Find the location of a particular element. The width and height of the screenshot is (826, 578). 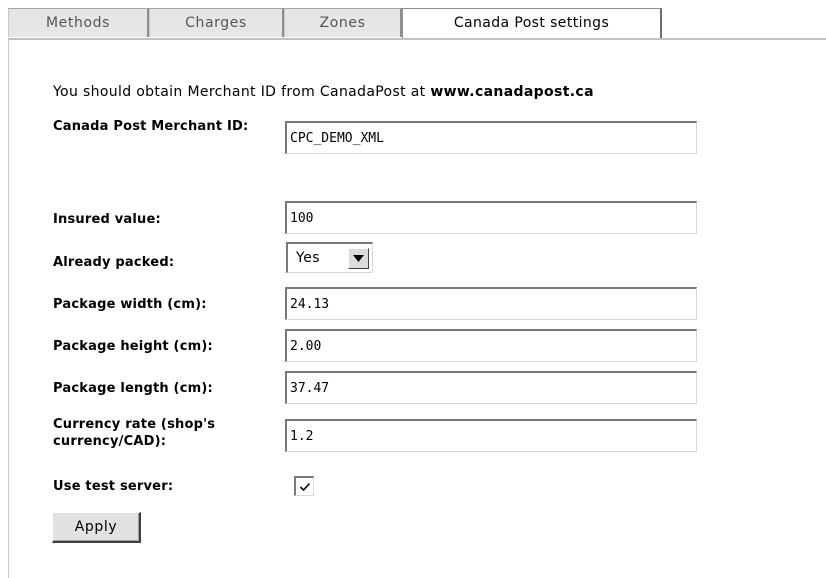

use-test-server-label: Use test server: is located at coordinates (113, 486).